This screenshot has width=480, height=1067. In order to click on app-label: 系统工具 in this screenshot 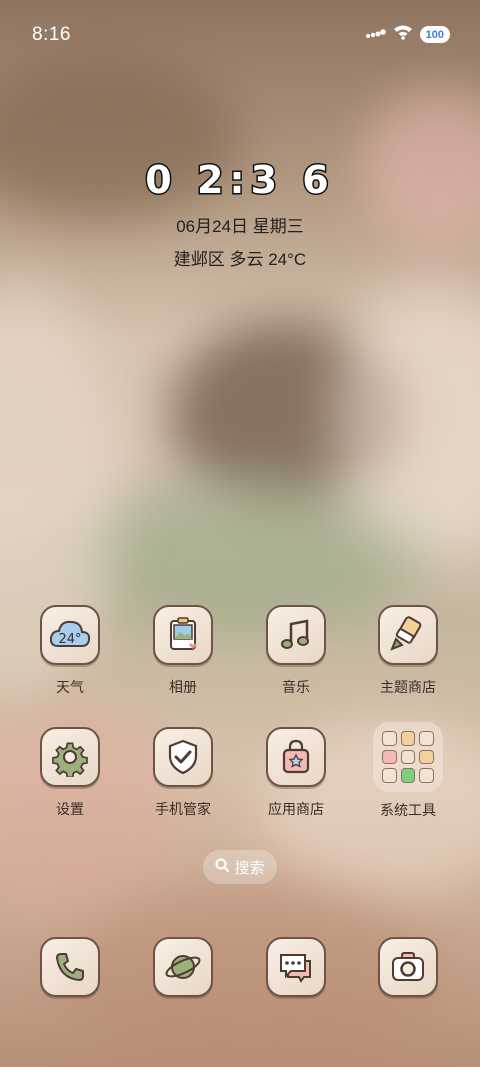, I will do `click(408, 810)`.